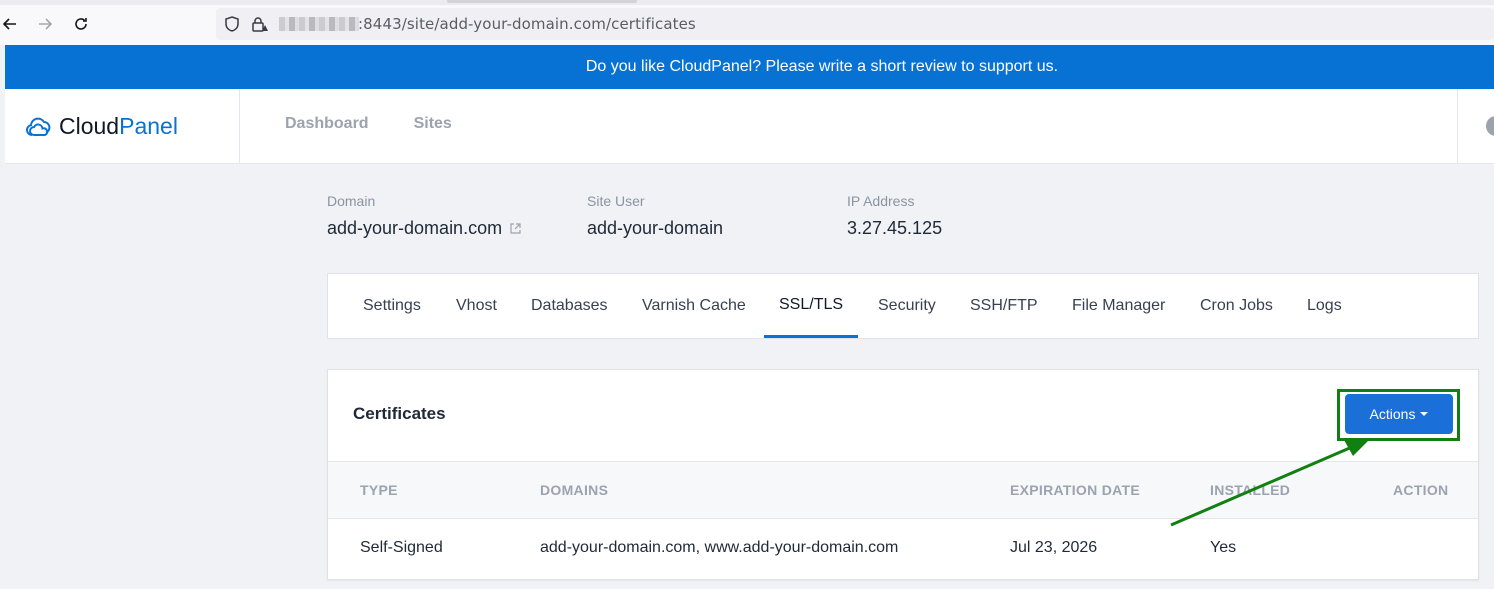  Describe the element at coordinates (392, 306) in the screenshot. I see `tab-settings: Settings` at that location.